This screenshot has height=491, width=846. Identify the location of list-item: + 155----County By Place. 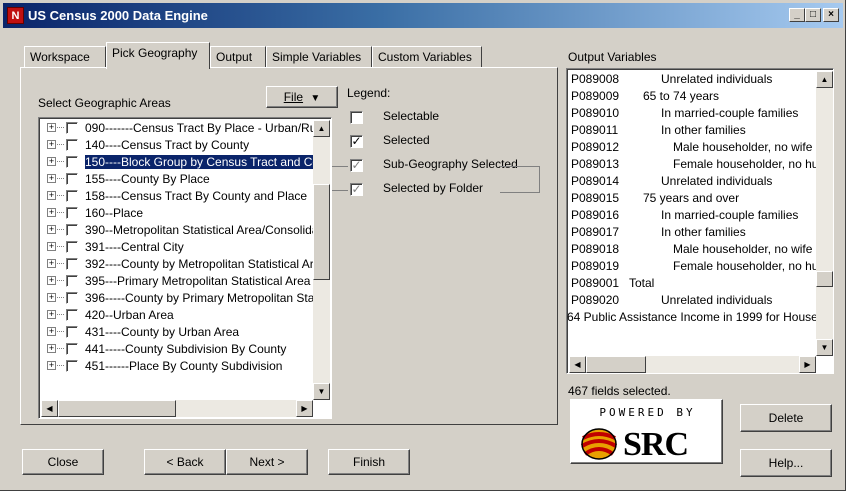
(178, 179).